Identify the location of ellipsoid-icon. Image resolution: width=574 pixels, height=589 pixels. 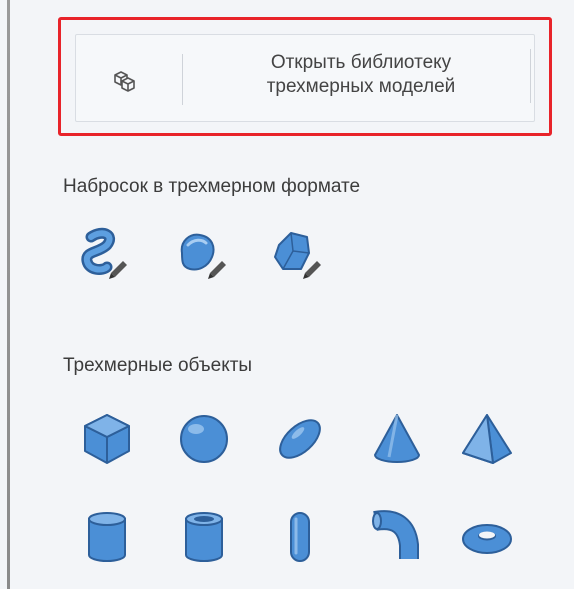
(300, 439).